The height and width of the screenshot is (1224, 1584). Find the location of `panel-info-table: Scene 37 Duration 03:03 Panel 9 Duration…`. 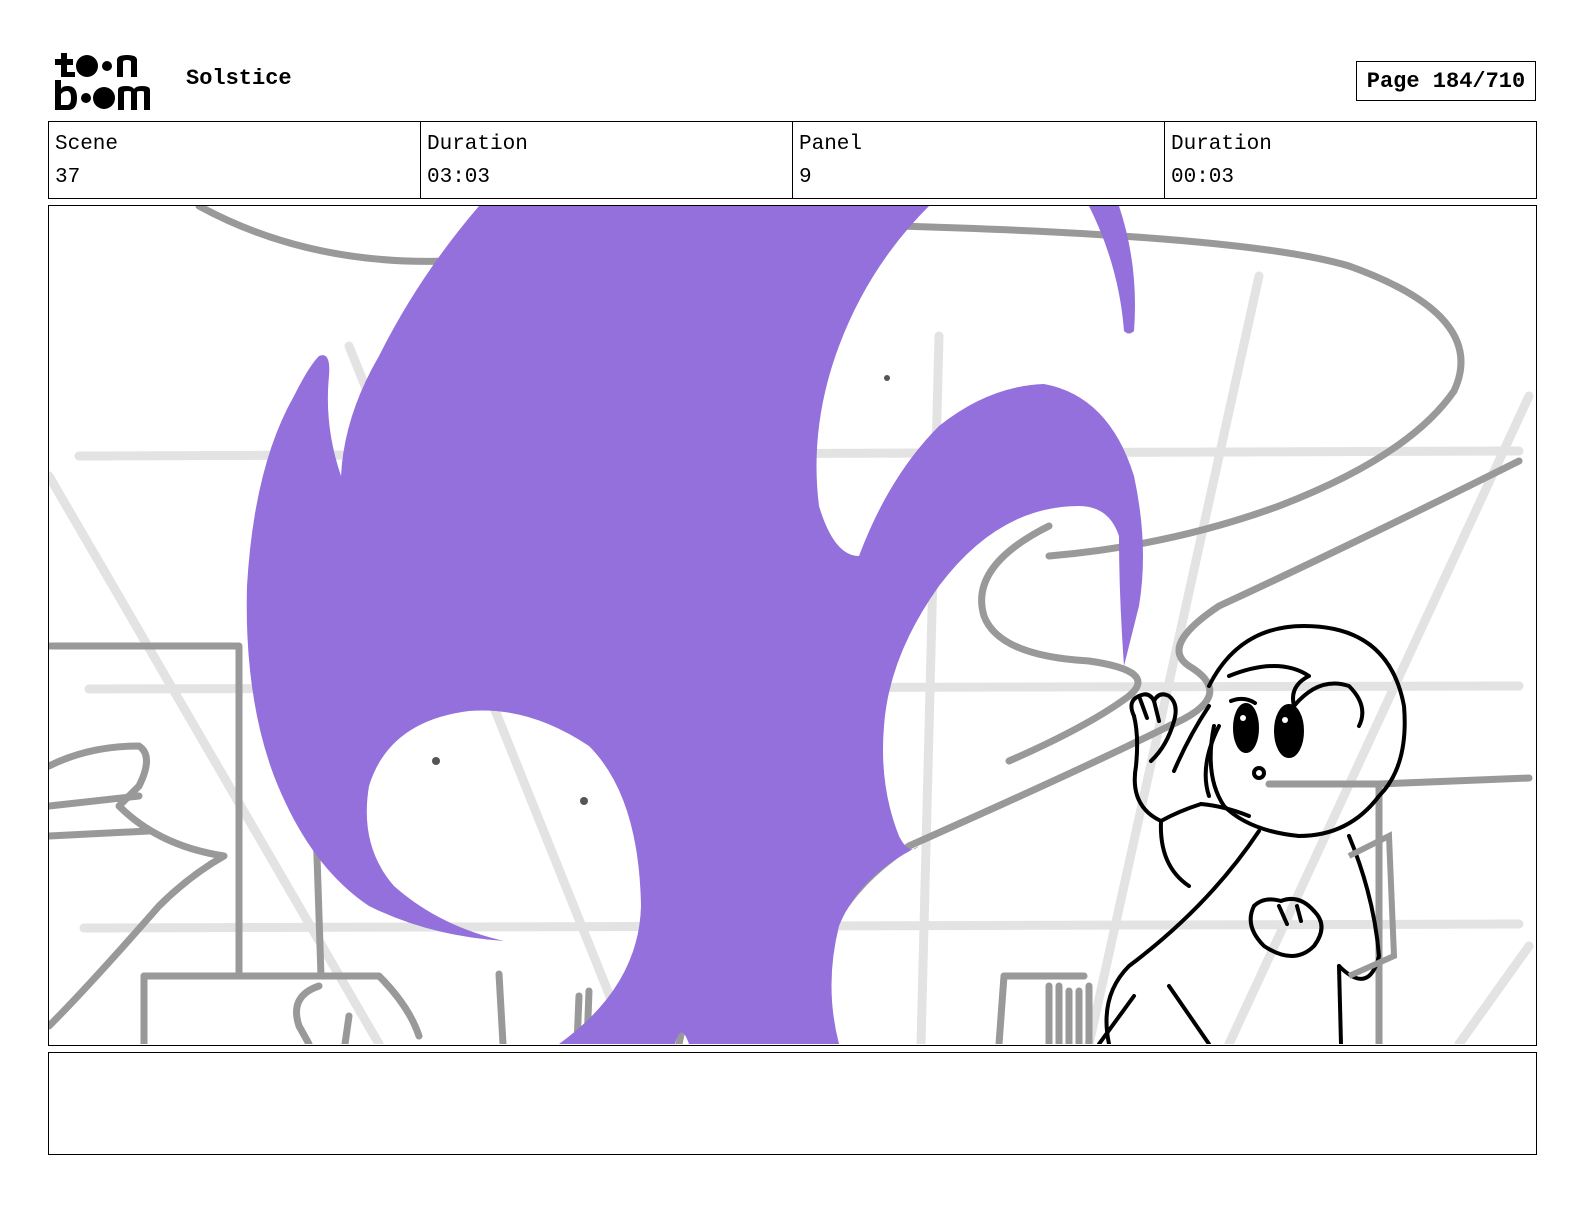

panel-info-table: Scene 37 Duration 03:03 Panel 9 Duration… is located at coordinates (792, 160).